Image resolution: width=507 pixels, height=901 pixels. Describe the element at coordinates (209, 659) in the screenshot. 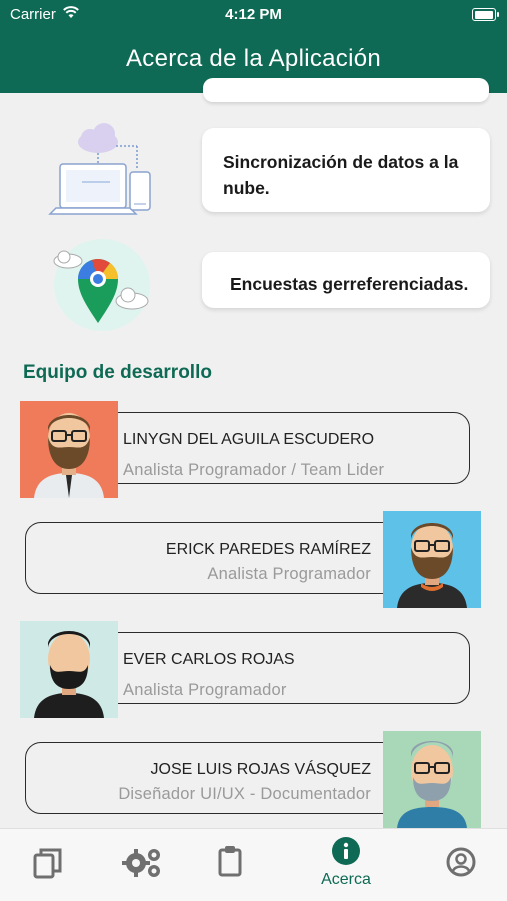

I see `member-name: EVER CARLOS ROJAS` at that location.